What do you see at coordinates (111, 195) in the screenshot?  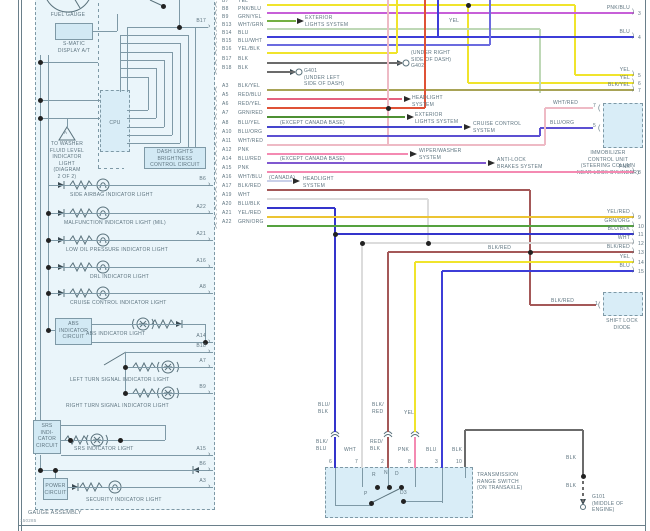 I see `wire-label: SIDE AIRBAG INDICATOR LIGHT` at bounding box center [111, 195].